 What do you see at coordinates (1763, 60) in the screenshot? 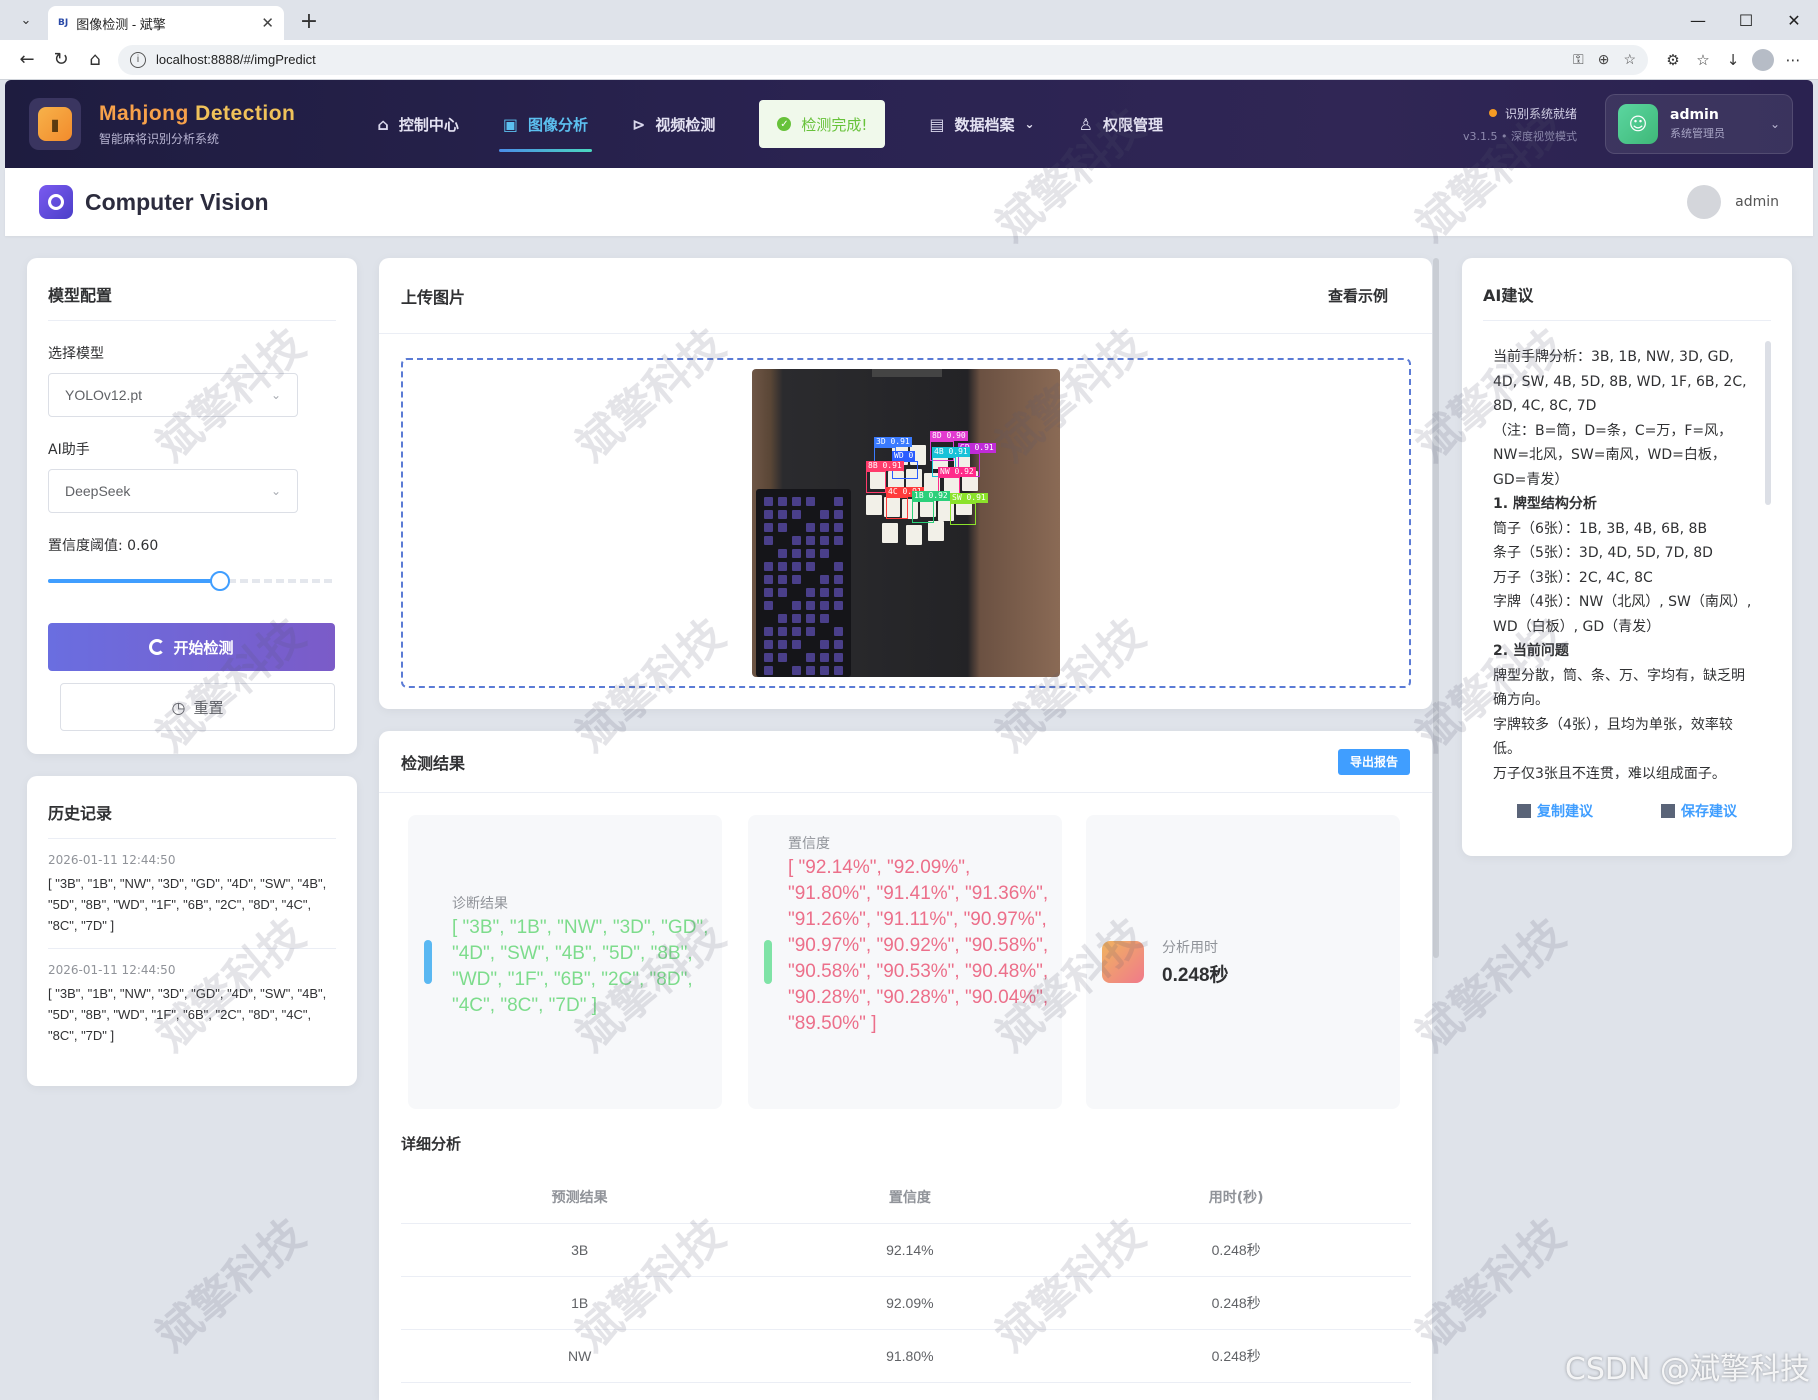
I see `profile-icon` at bounding box center [1763, 60].